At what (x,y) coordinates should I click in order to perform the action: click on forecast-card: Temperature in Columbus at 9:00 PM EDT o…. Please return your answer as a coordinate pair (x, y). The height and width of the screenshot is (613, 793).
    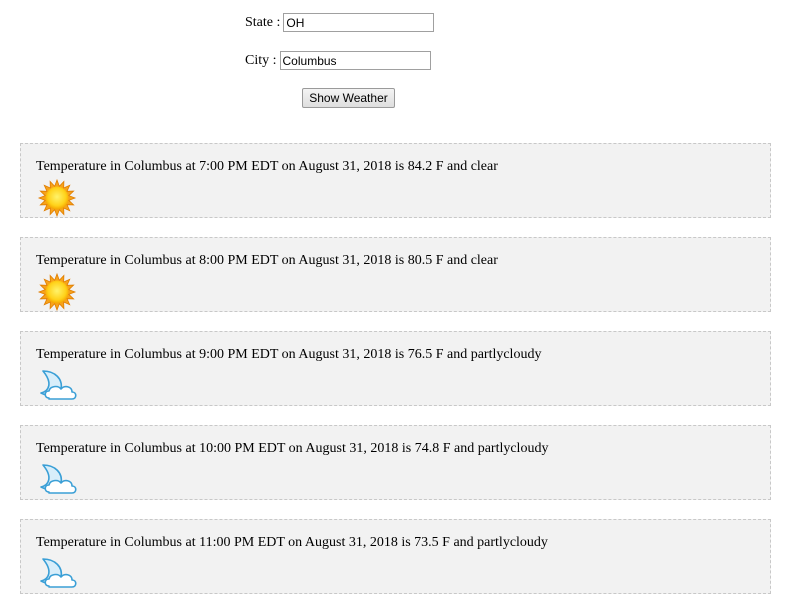
    Looking at the image, I should click on (395, 368).